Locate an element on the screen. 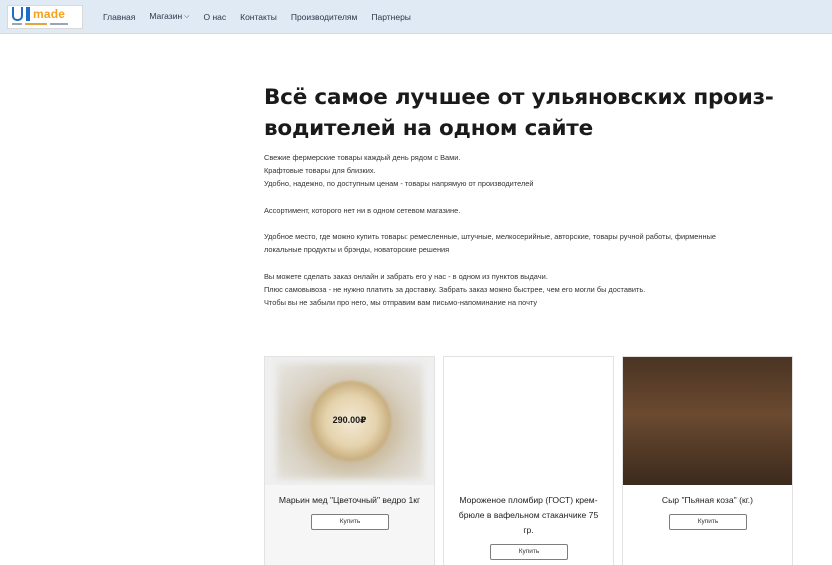  logo-tagline is located at coordinates (45, 24).